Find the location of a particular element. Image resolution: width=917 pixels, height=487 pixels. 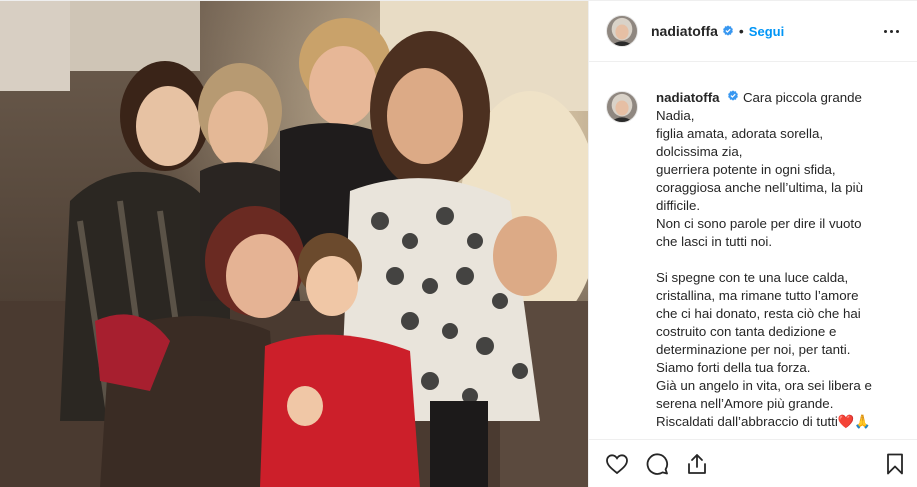

caption-line: Riscaldati dall’abbraccio di tutti is located at coordinates (747, 421).